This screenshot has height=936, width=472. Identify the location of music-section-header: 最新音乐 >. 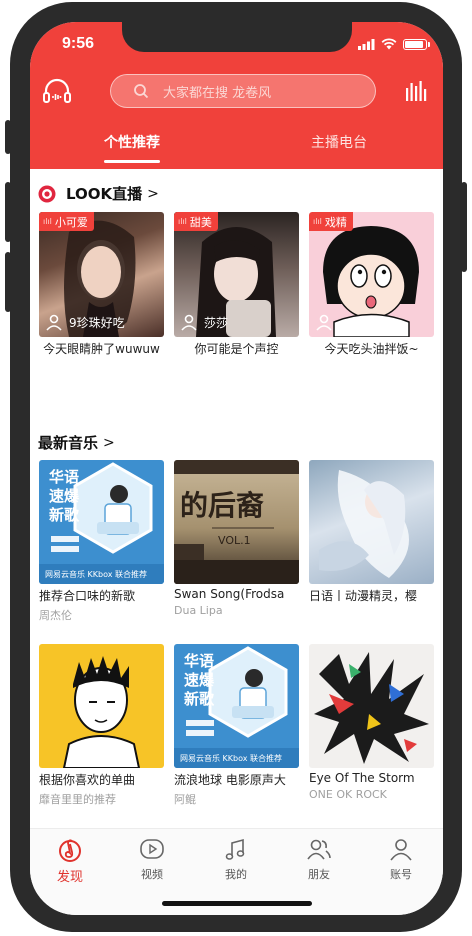
(76, 442).